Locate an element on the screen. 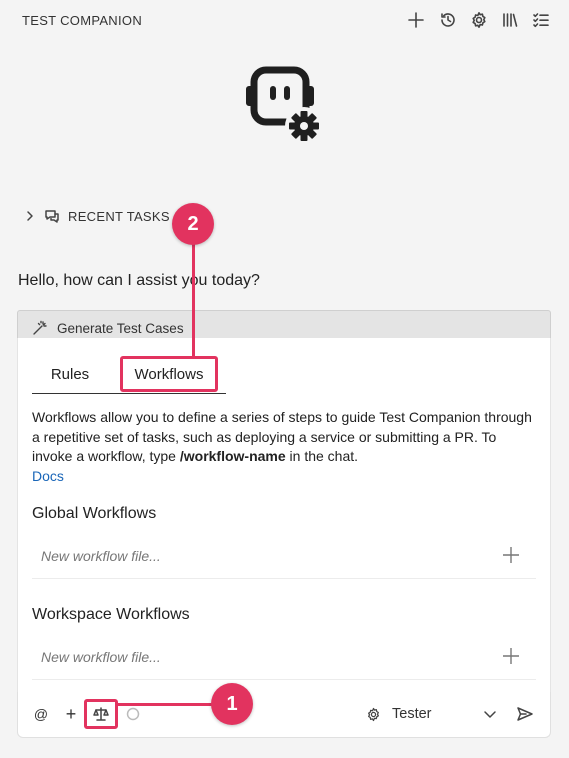 This screenshot has height=758, width=569. tab-workflows: Workflows is located at coordinates (169, 374).